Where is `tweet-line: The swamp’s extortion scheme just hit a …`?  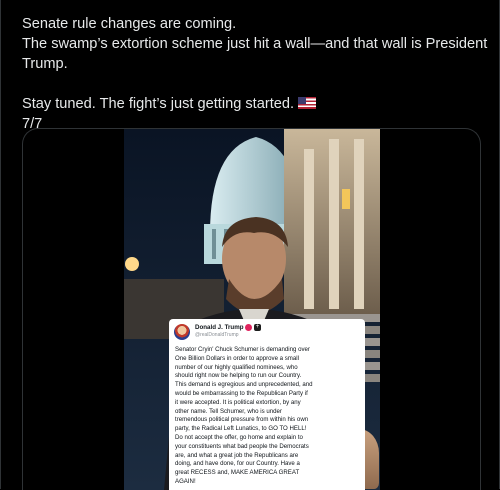 tweet-line: The swamp’s extortion scheme just hit a … is located at coordinates (255, 44).